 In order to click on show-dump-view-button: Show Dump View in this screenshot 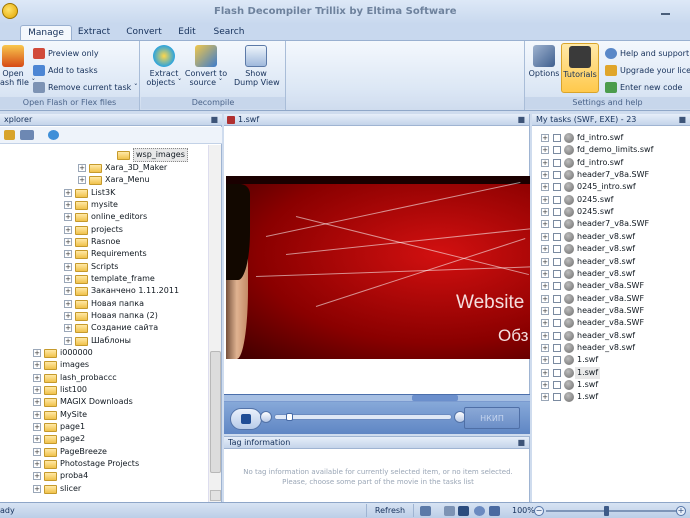, I will do `click(257, 66)`.